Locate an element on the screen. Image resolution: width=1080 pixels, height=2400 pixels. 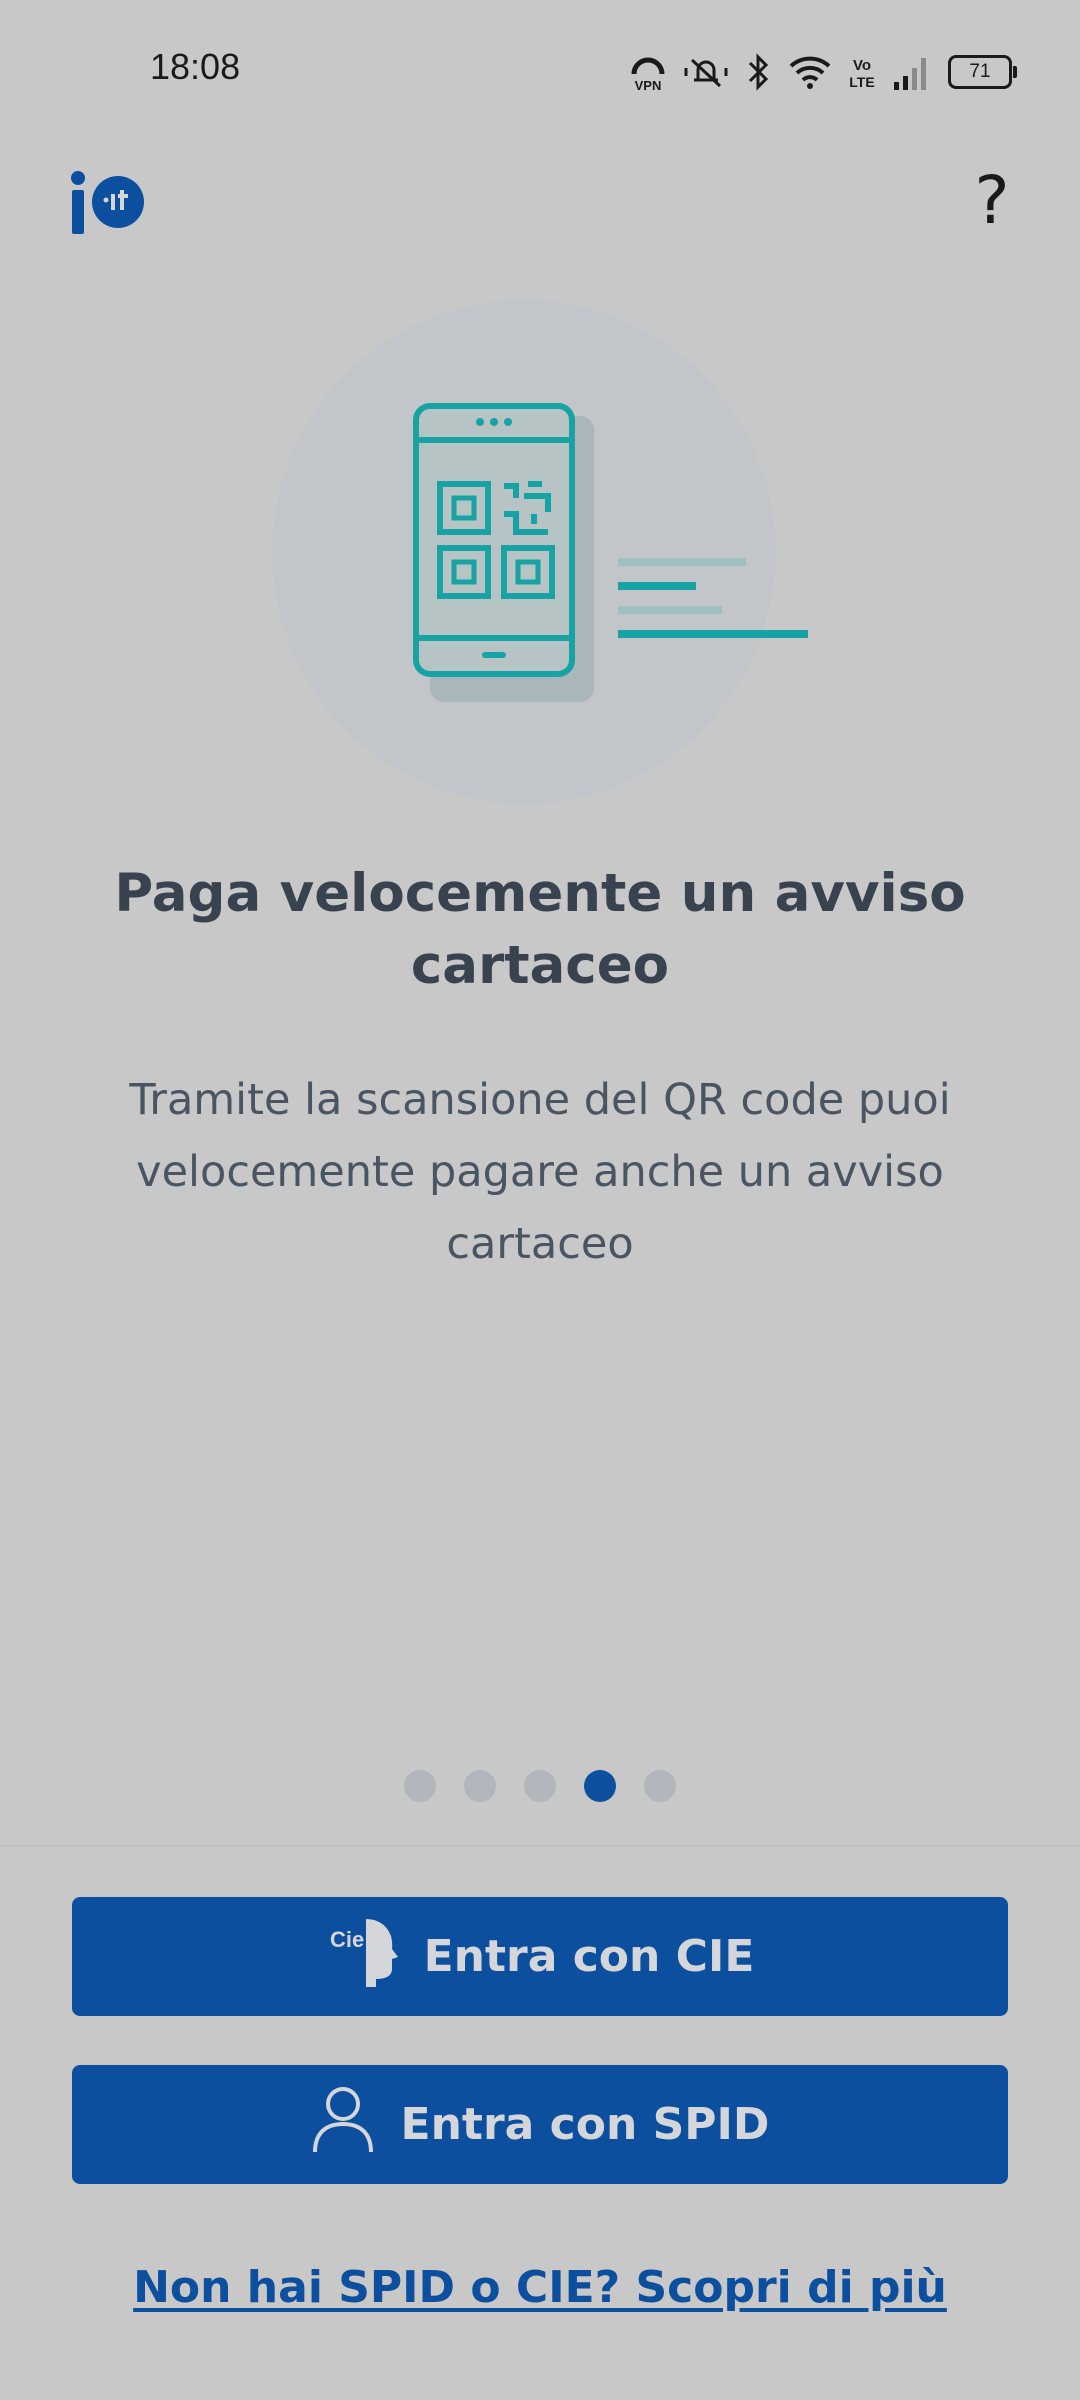
login-spid-label: Entra con SPID is located at coordinates (585, 2124).